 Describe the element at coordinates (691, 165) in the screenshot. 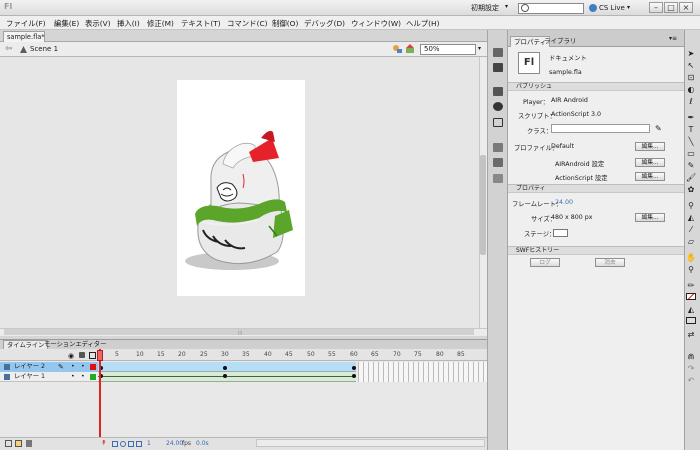

I see `pencil-tool-icon: ✎` at that location.